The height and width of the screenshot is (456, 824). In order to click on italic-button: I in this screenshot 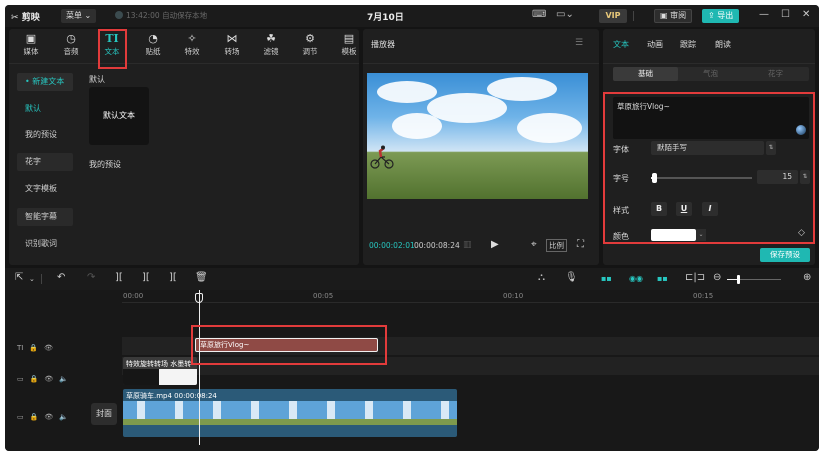, I will do `click(710, 209)`.